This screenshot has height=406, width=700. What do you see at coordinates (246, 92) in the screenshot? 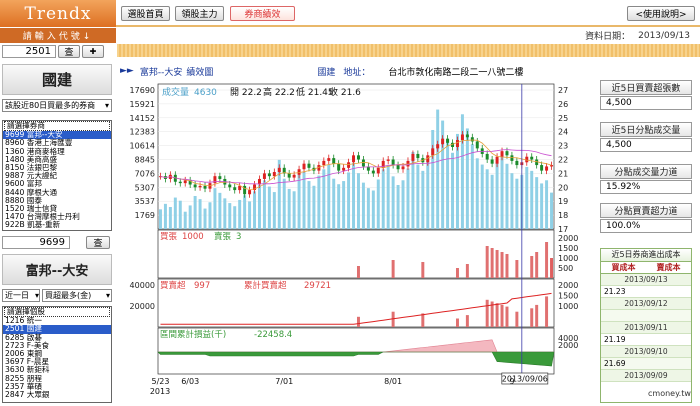
I see `price-open-label: 開 22.2` at bounding box center [246, 92].